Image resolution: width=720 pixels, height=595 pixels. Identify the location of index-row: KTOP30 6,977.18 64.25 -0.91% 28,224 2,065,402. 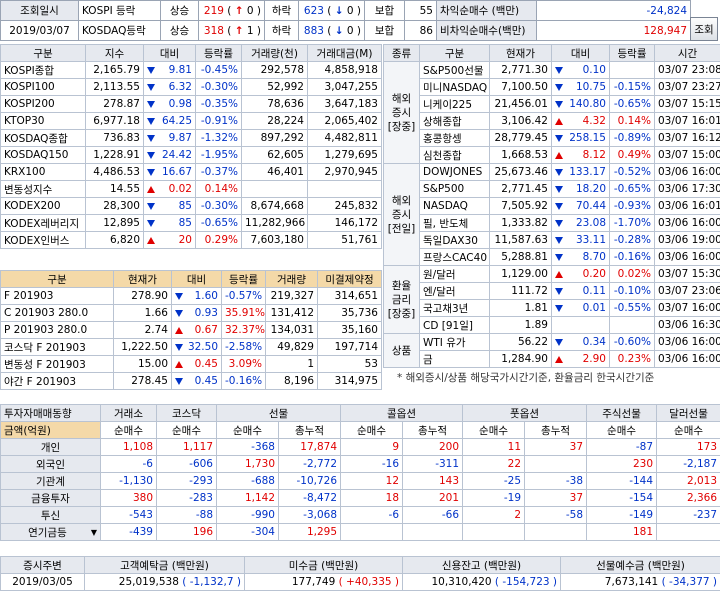
(191, 121).